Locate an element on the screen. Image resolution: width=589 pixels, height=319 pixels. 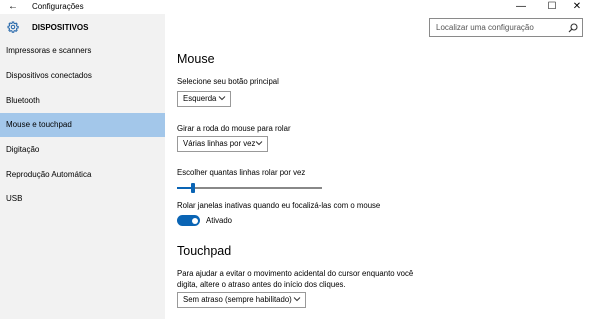
lines-label: Escolher quantas linhas rolar por vez is located at coordinates (241, 172).